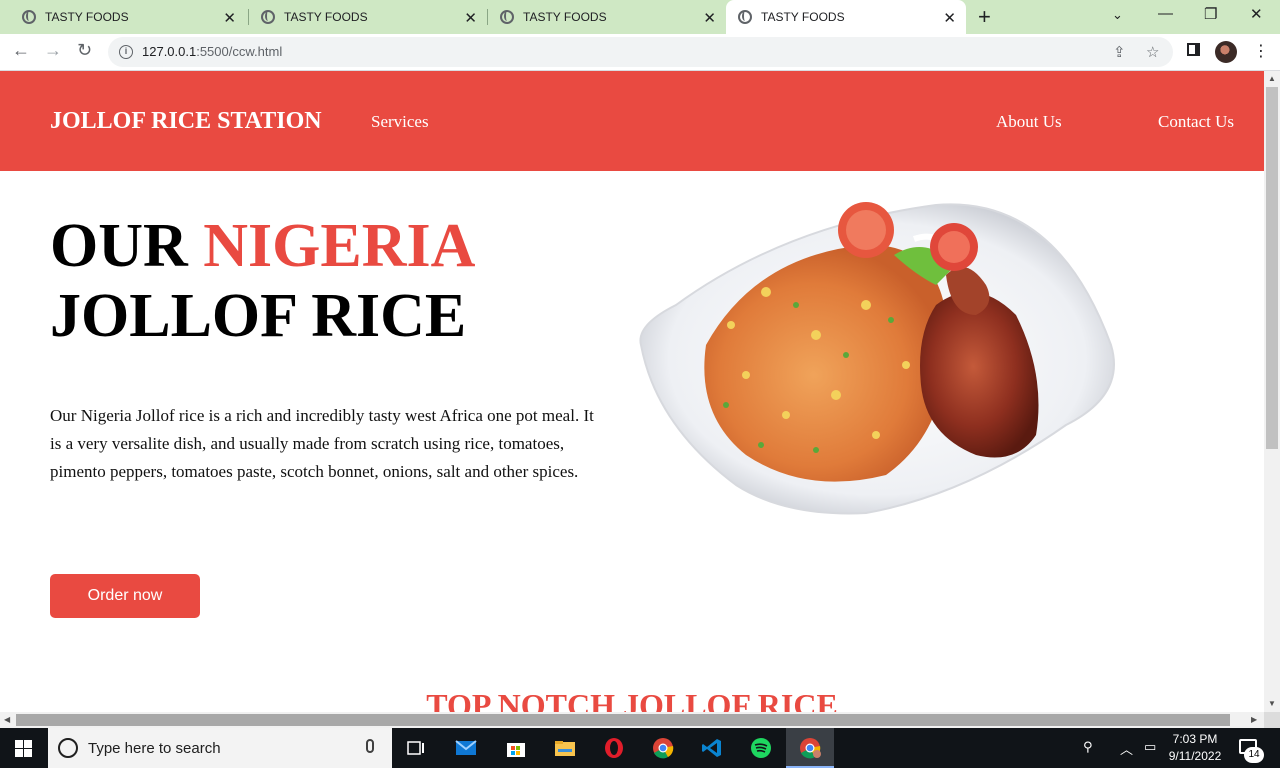 Image resolution: width=1280 pixels, height=768 pixels. What do you see at coordinates (1193, 49) in the screenshot?
I see `side-panel-icon` at bounding box center [1193, 49].